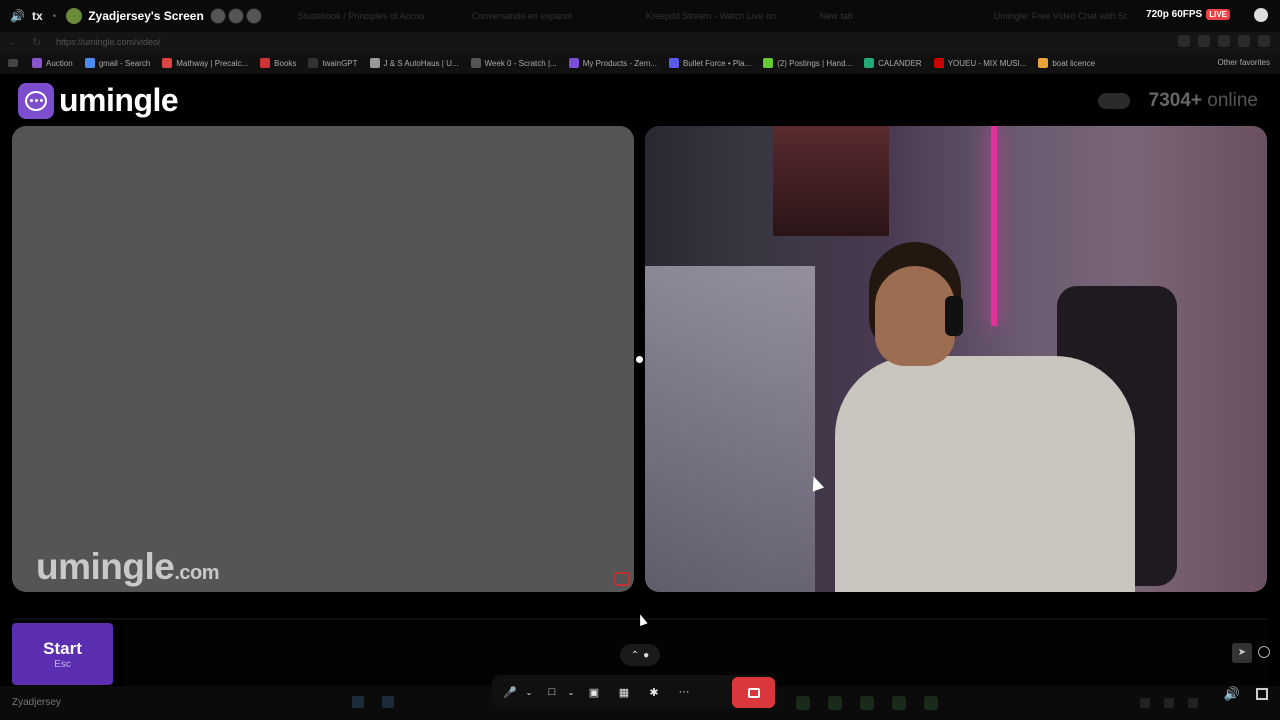 Image resolution: width=1280 pixels, height=720 pixels. Describe the element at coordinates (119, 100) in the screenshot. I see `brand-name: umingle` at that location.